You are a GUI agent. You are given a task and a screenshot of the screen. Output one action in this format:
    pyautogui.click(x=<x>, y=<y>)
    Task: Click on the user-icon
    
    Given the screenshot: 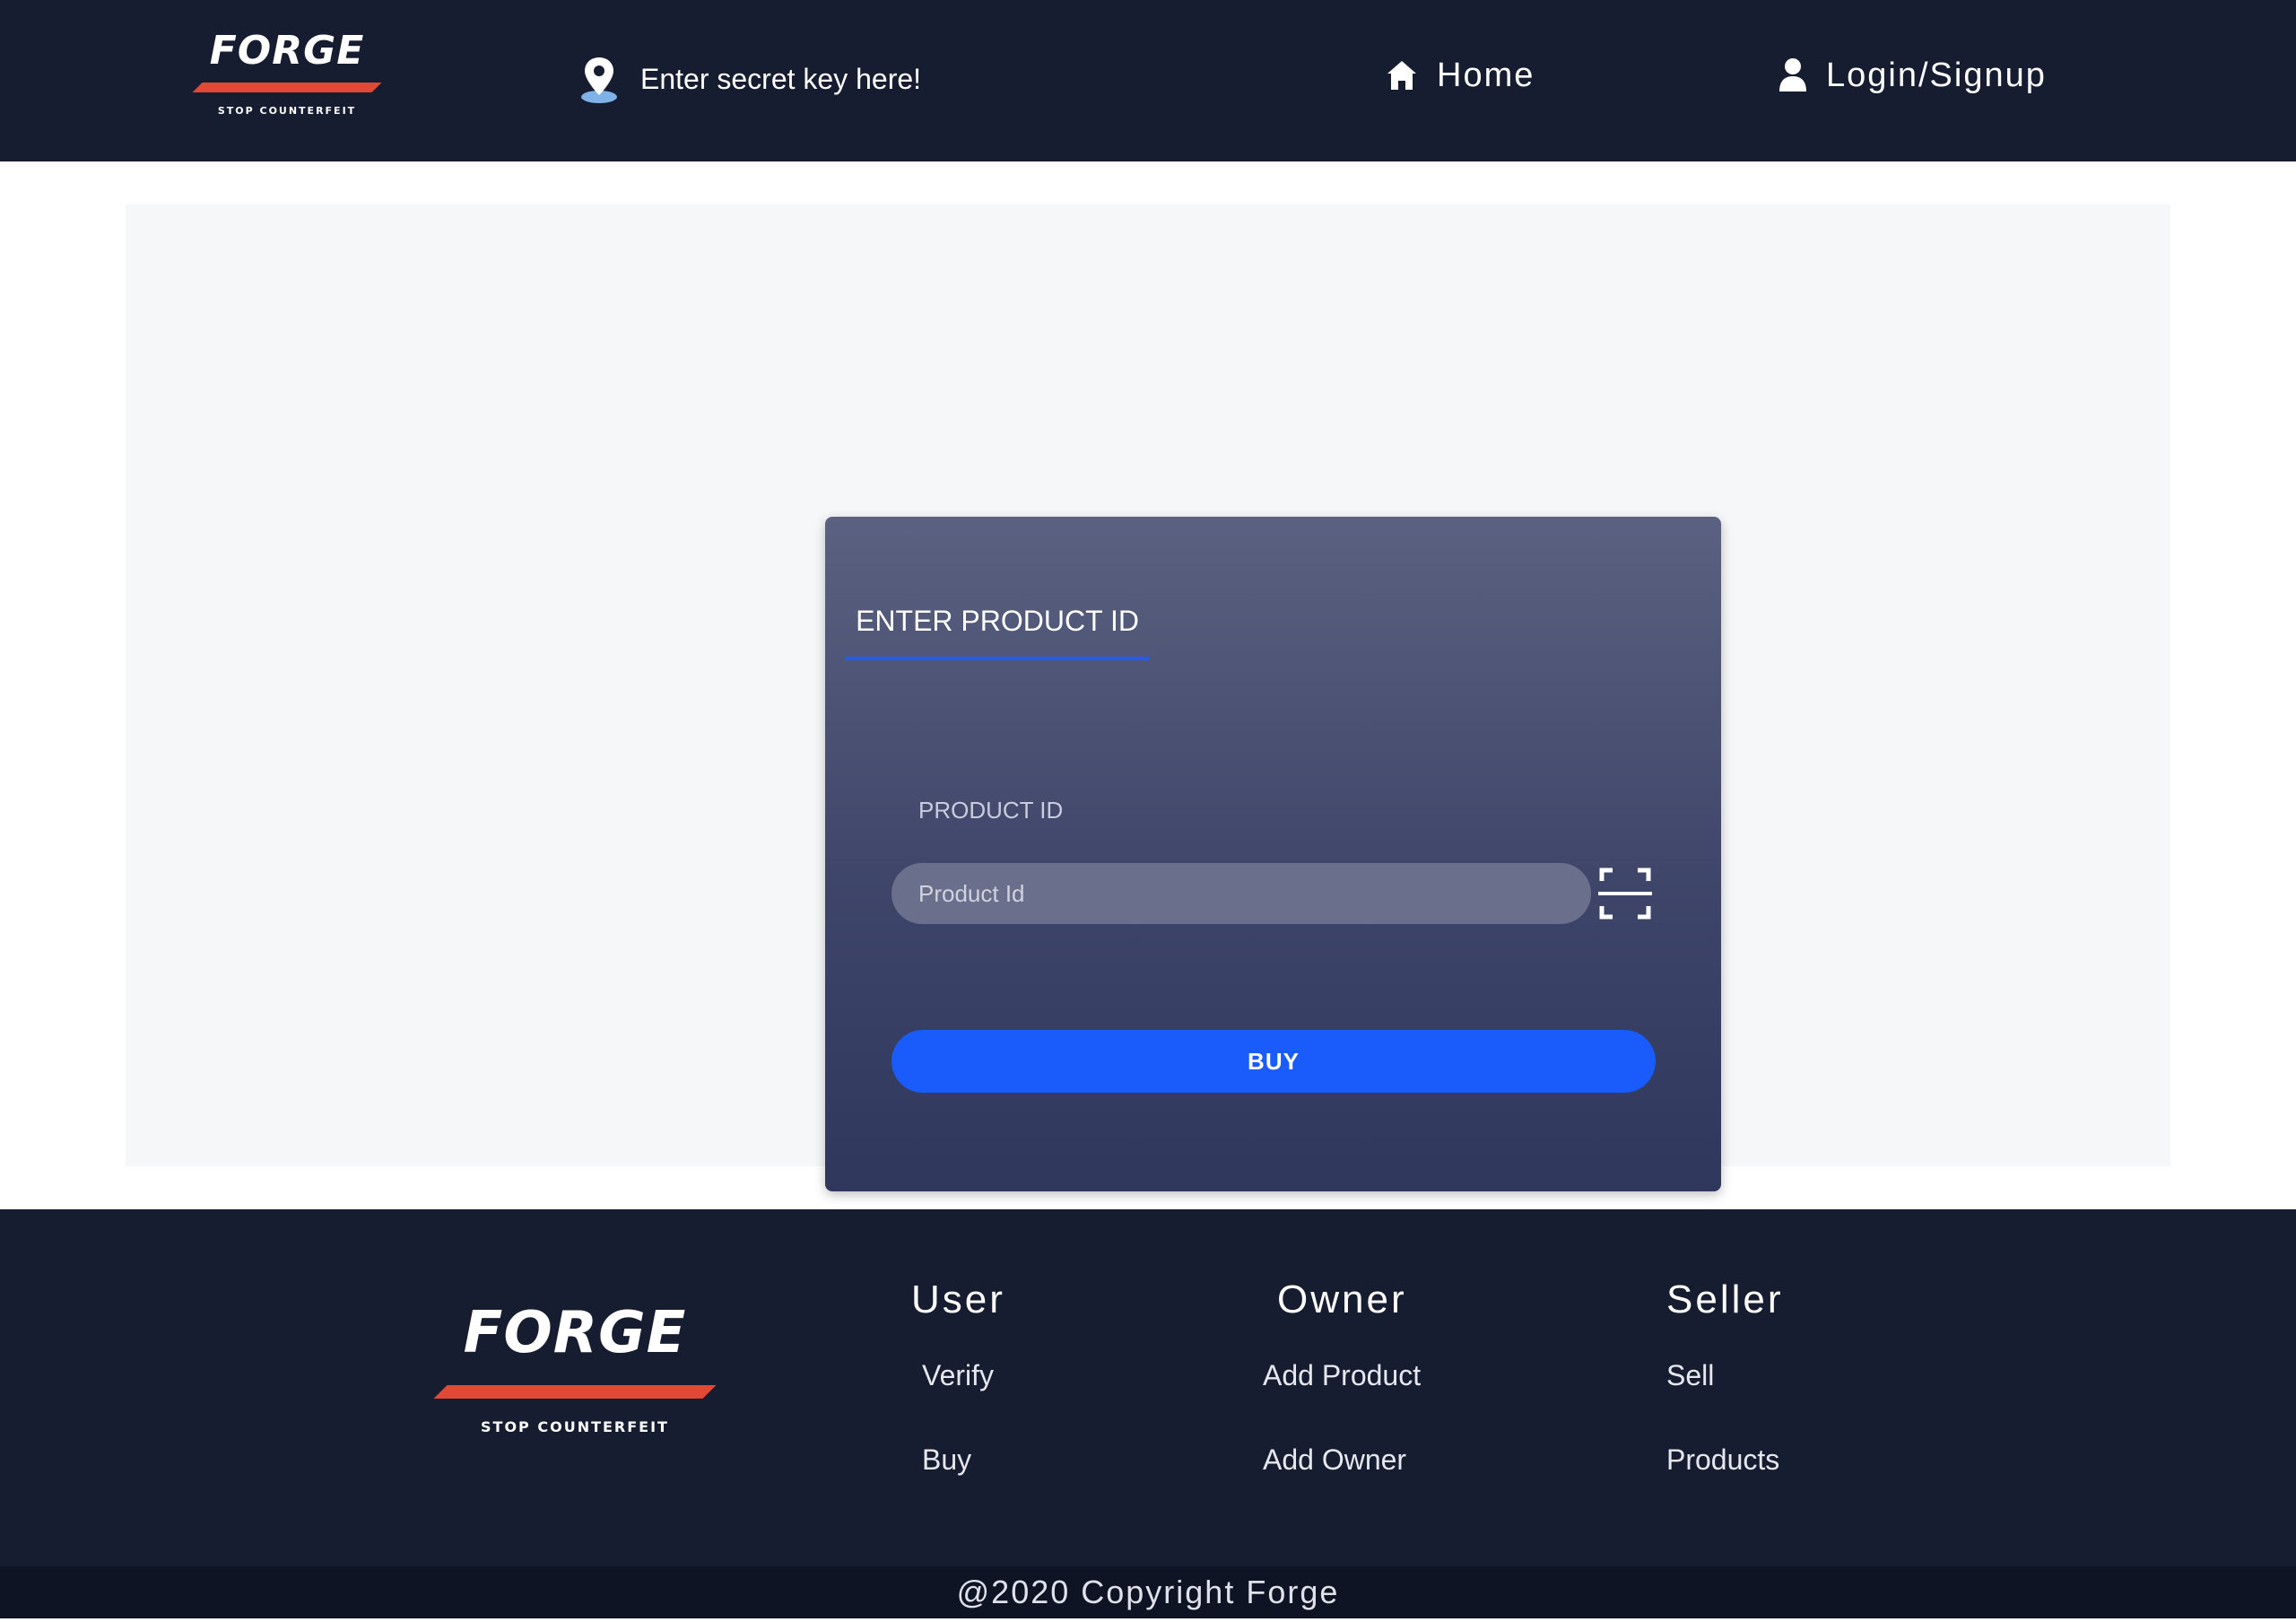 What is the action you would take?
    pyautogui.click(x=1792, y=75)
    